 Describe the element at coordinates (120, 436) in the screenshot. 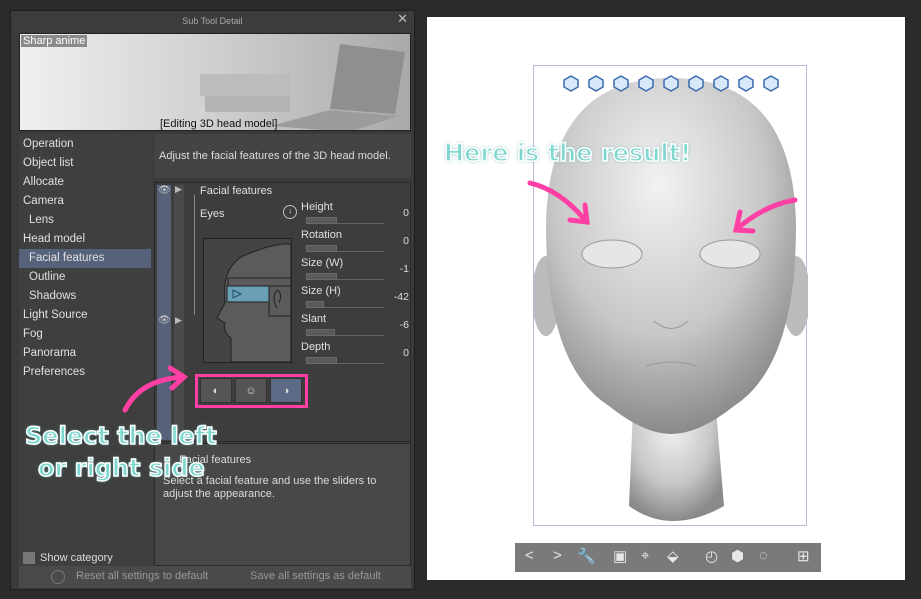

I see `select-annotation-line1: Select the left` at that location.